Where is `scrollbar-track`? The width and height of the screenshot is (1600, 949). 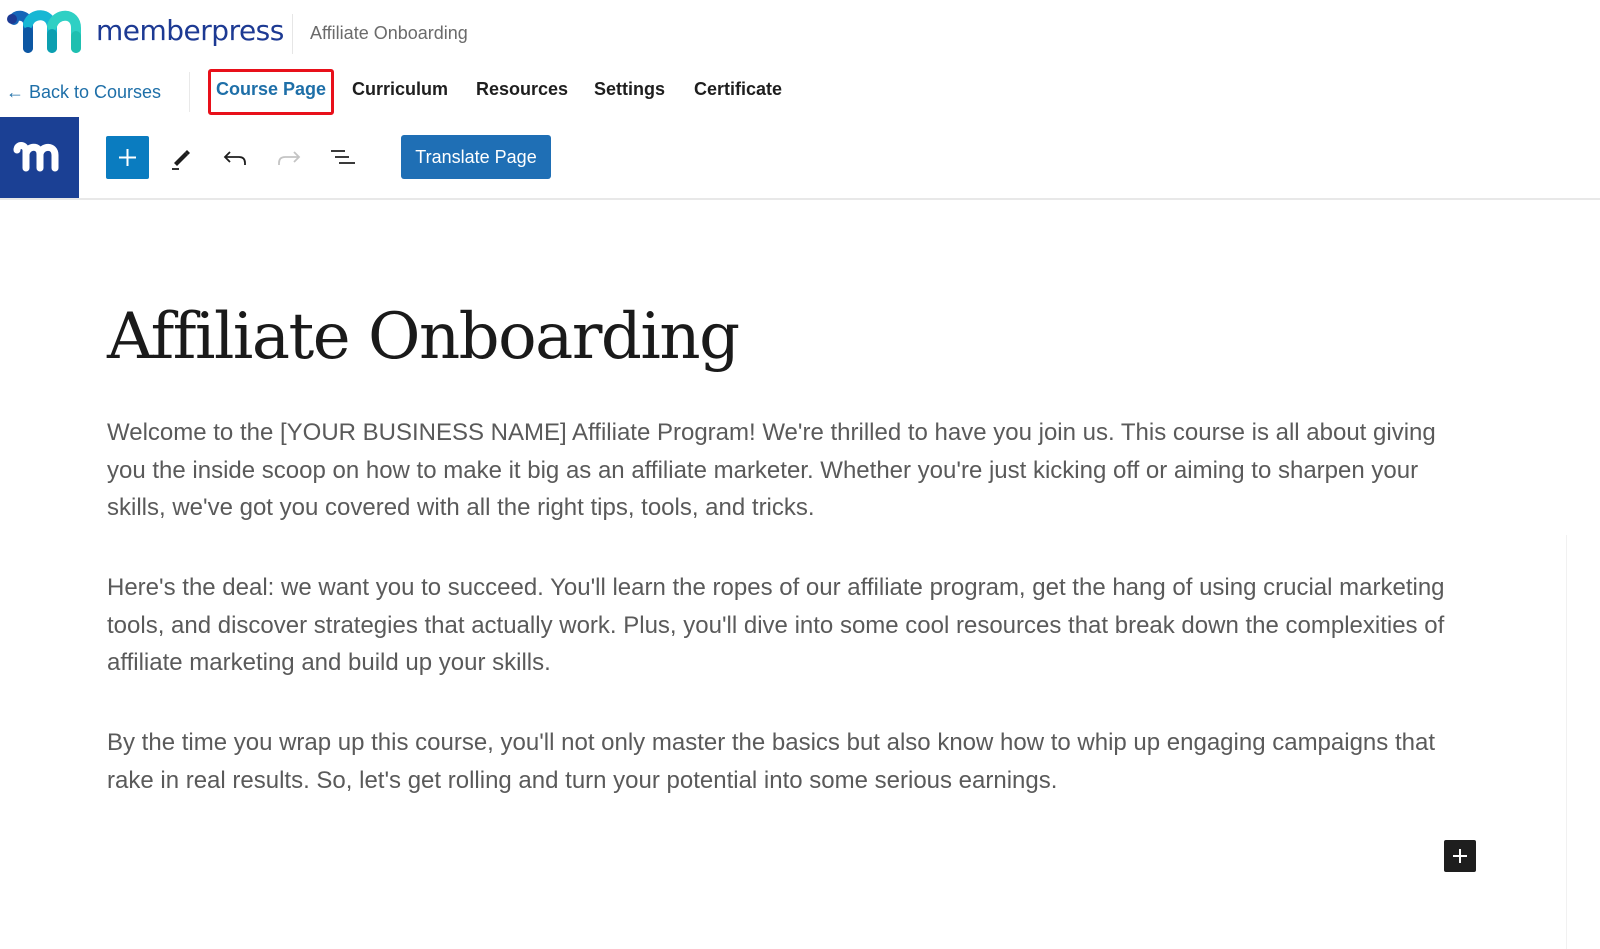 scrollbar-track is located at coordinates (1566, 742).